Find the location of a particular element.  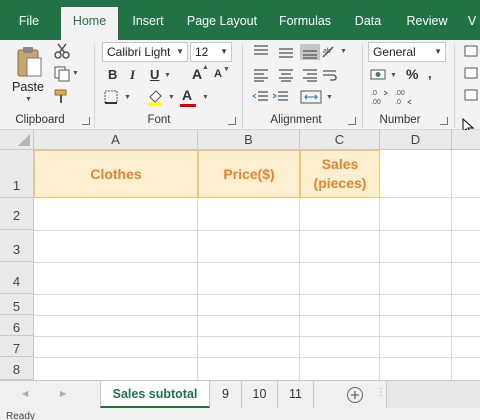

row-header-1: 1 is located at coordinates (17, 174).